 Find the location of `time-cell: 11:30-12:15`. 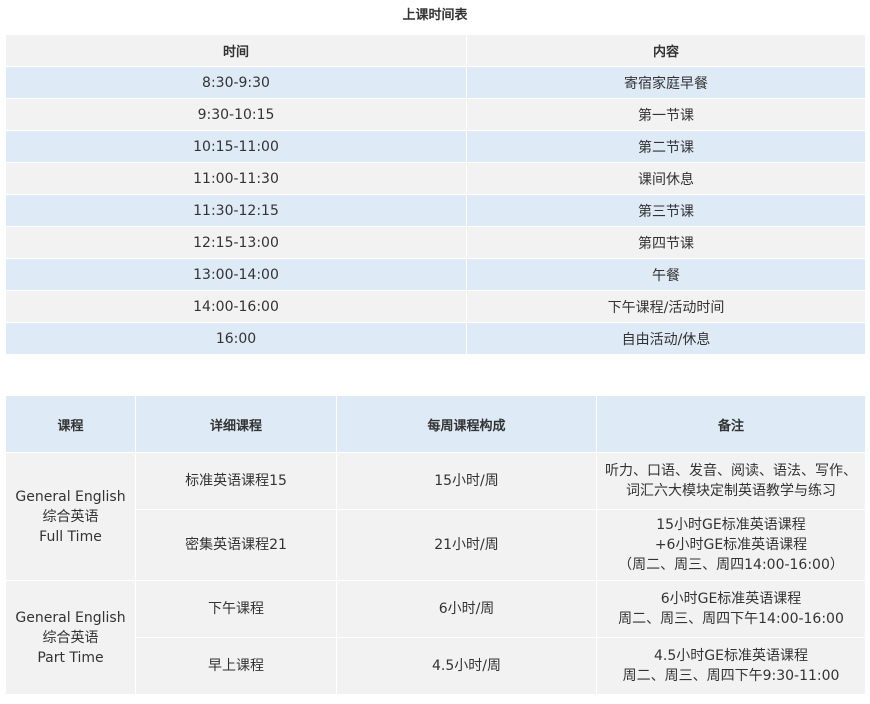

time-cell: 11:30-12:15 is located at coordinates (236, 210).